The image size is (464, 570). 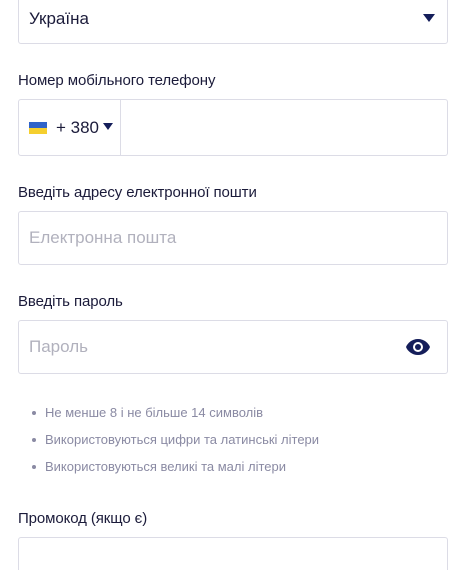 What do you see at coordinates (70, 301) in the screenshot?
I see `password-label: Введіть пароль` at bounding box center [70, 301].